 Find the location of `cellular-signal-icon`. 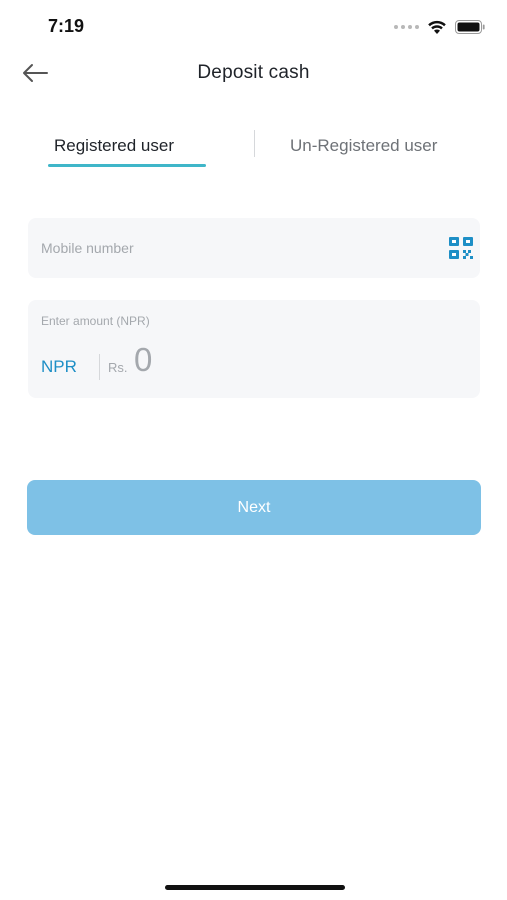

cellular-signal-icon is located at coordinates (406, 27).